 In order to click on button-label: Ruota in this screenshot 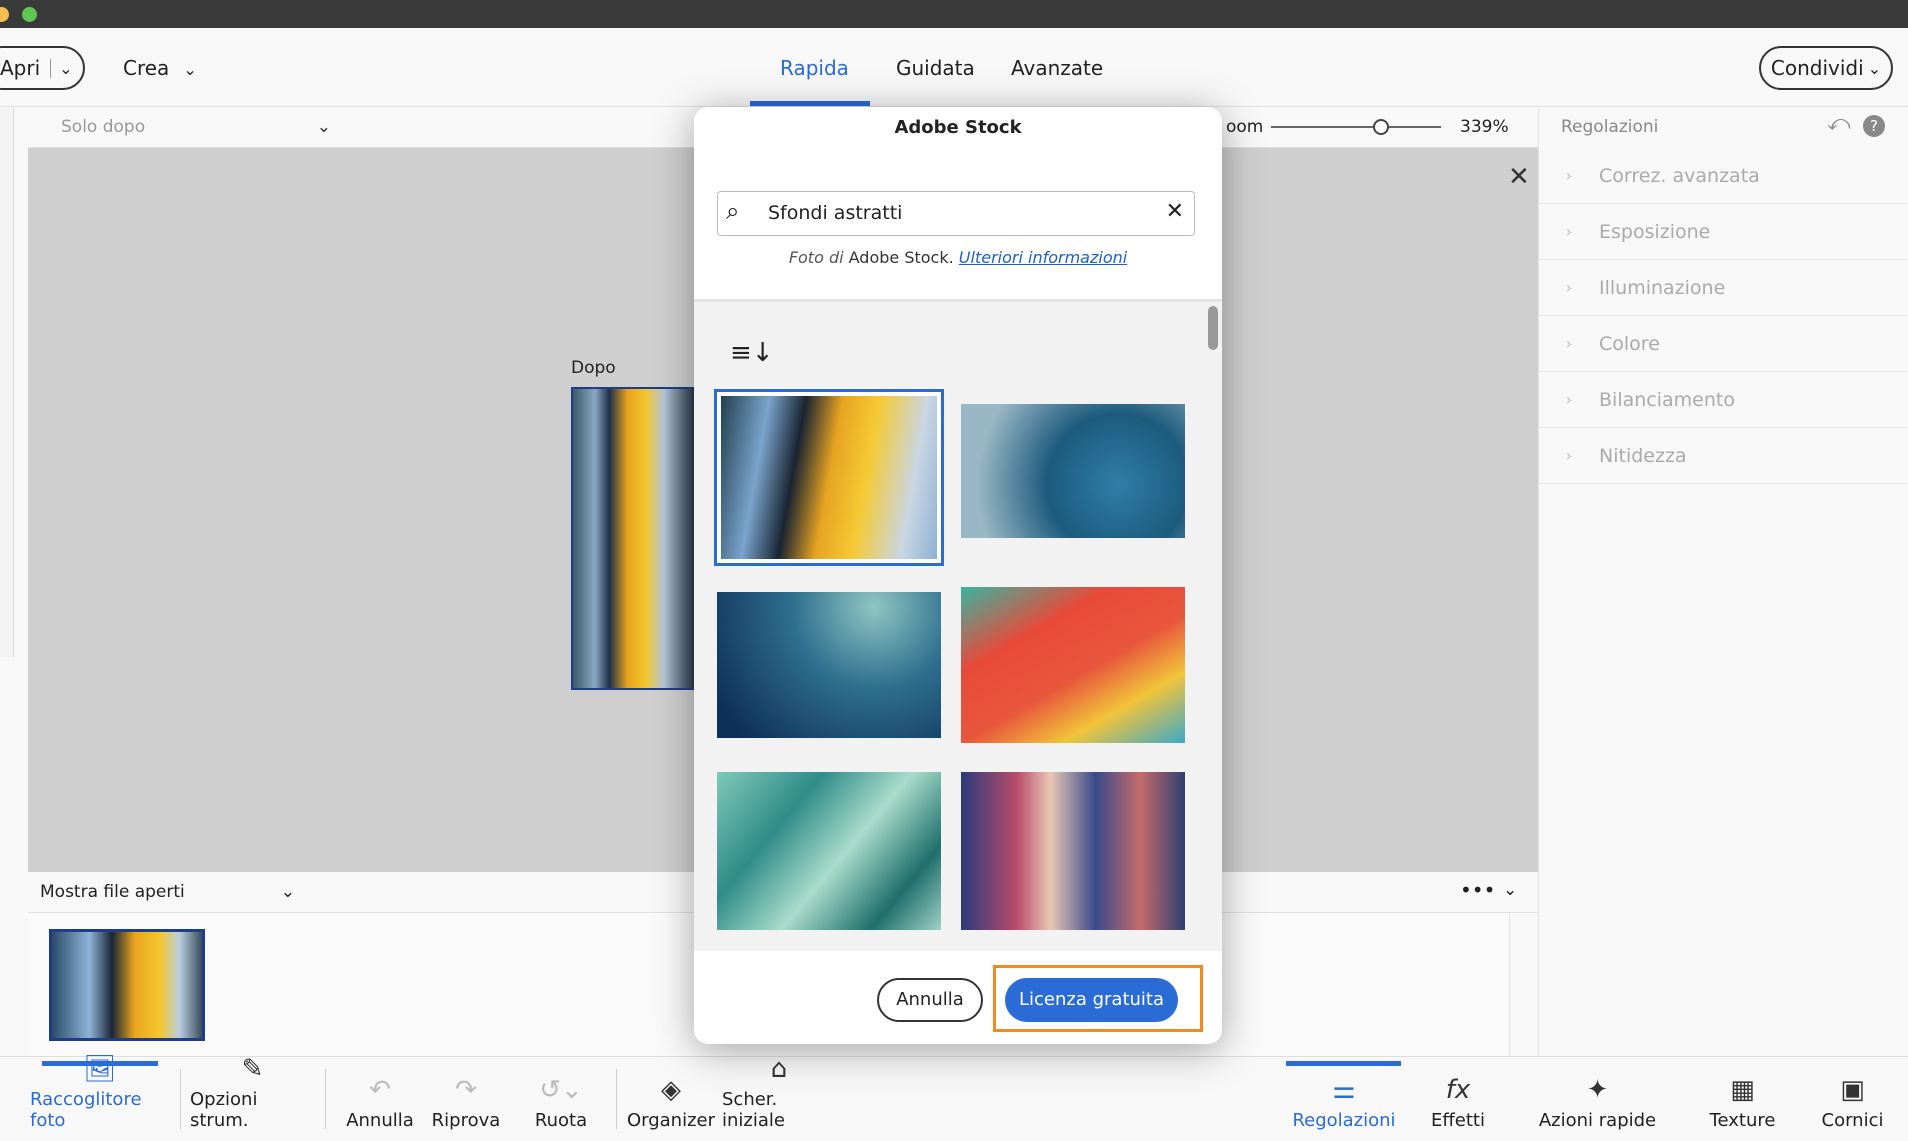, I will do `click(561, 1120)`.